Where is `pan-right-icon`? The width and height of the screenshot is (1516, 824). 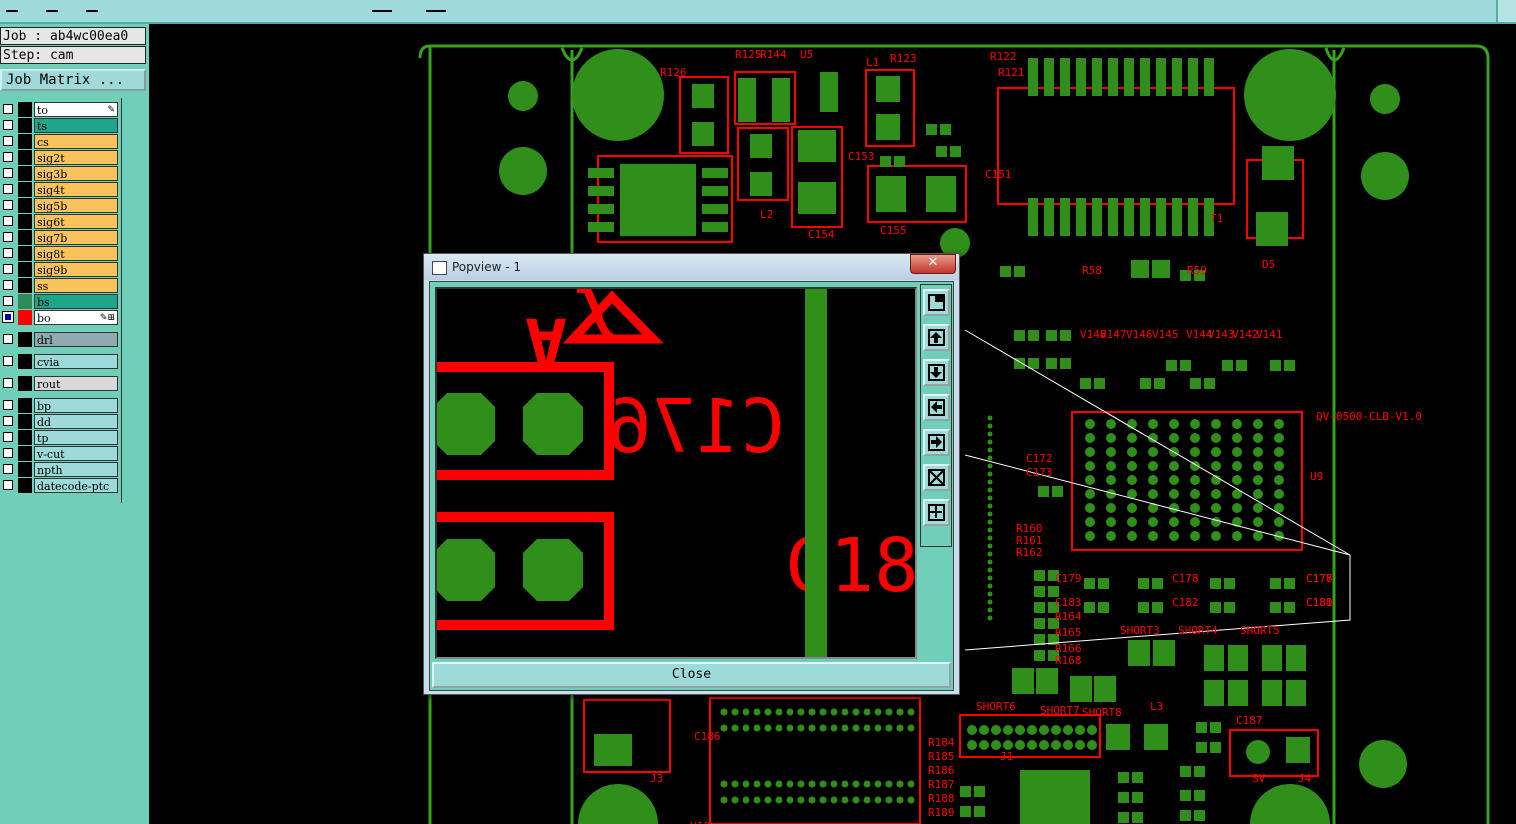
pan-right-icon is located at coordinates (936, 442).